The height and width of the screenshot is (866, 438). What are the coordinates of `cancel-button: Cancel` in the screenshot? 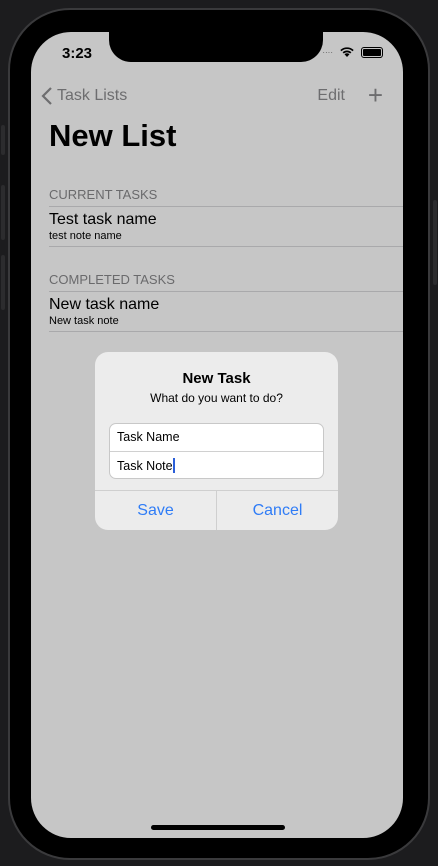 It's located at (277, 510).